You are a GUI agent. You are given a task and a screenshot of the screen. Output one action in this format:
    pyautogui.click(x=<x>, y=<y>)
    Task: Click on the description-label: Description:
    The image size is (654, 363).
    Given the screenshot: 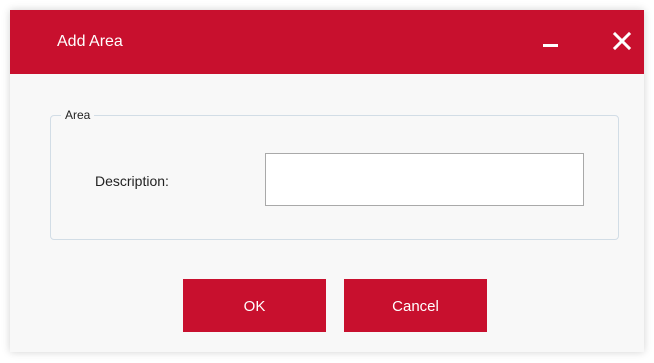 What is the action you would take?
    pyautogui.click(x=132, y=181)
    